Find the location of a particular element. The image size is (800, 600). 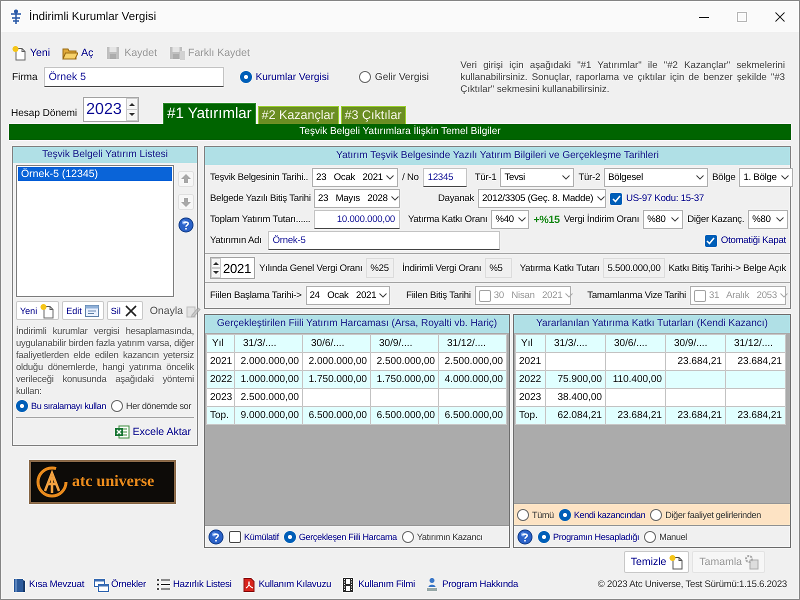

radio-button: Gerçekleşen Fiili Harcama is located at coordinates (340, 536).